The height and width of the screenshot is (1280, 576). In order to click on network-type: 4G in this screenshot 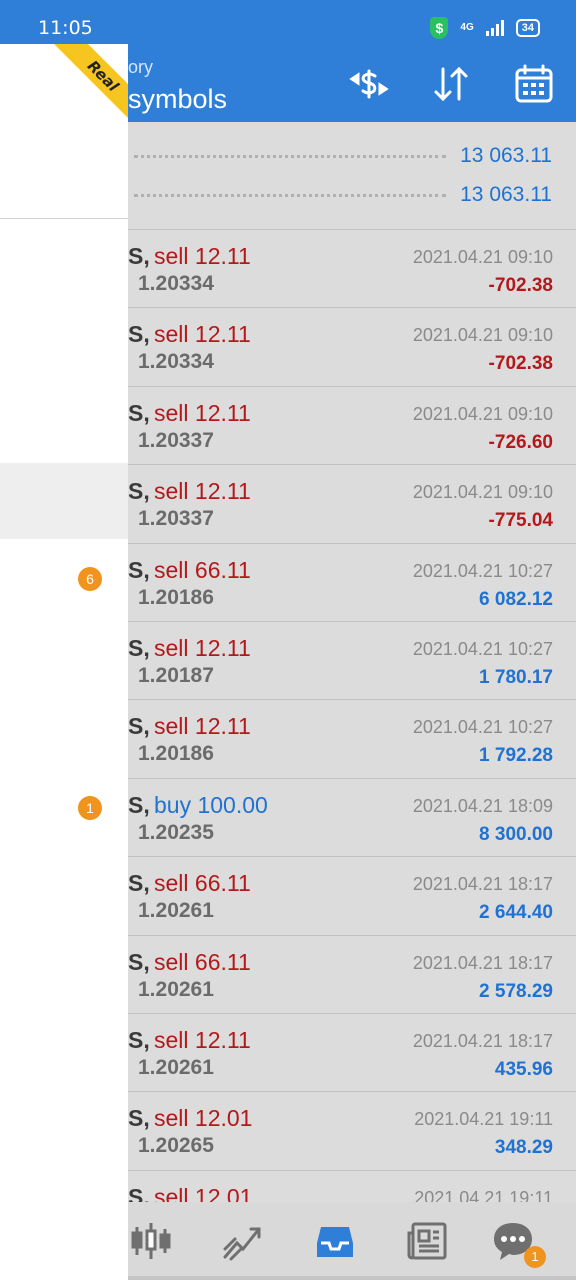, I will do `click(467, 27)`.